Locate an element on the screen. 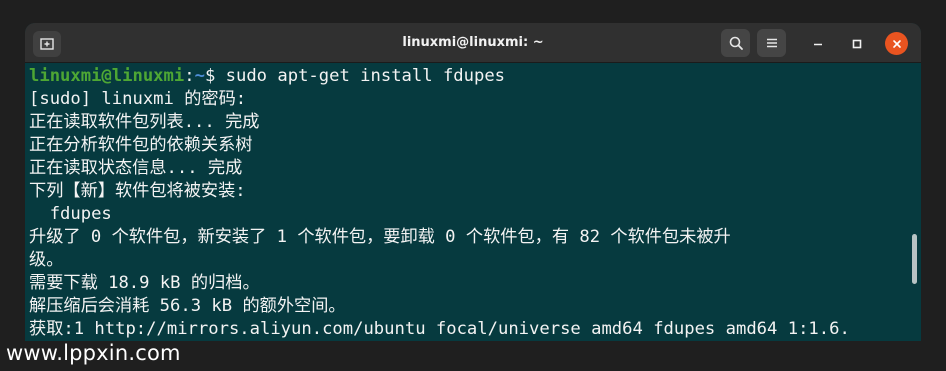  output-line: fdupes is located at coordinates (70, 214).